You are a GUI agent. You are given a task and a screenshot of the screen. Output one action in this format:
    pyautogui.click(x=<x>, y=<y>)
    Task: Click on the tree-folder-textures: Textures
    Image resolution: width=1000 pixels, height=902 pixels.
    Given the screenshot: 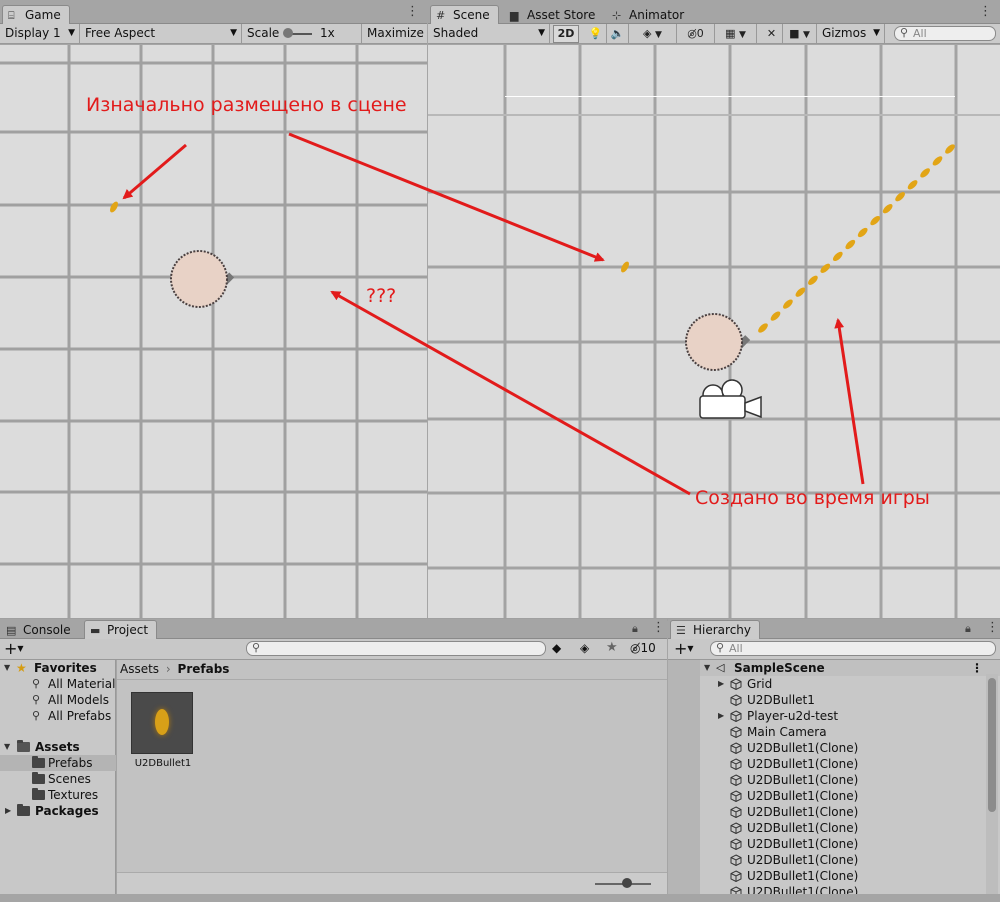 What is the action you would take?
    pyautogui.click(x=58, y=795)
    